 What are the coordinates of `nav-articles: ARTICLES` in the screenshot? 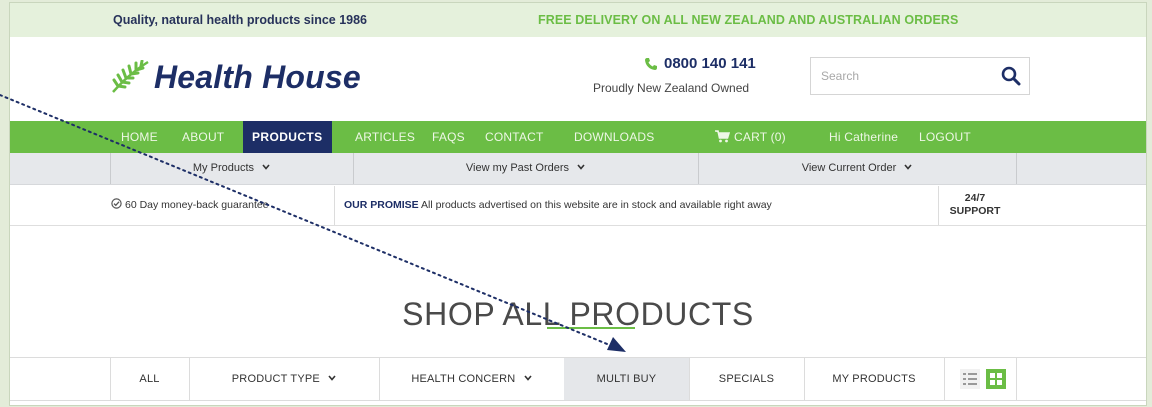 It's located at (385, 137).